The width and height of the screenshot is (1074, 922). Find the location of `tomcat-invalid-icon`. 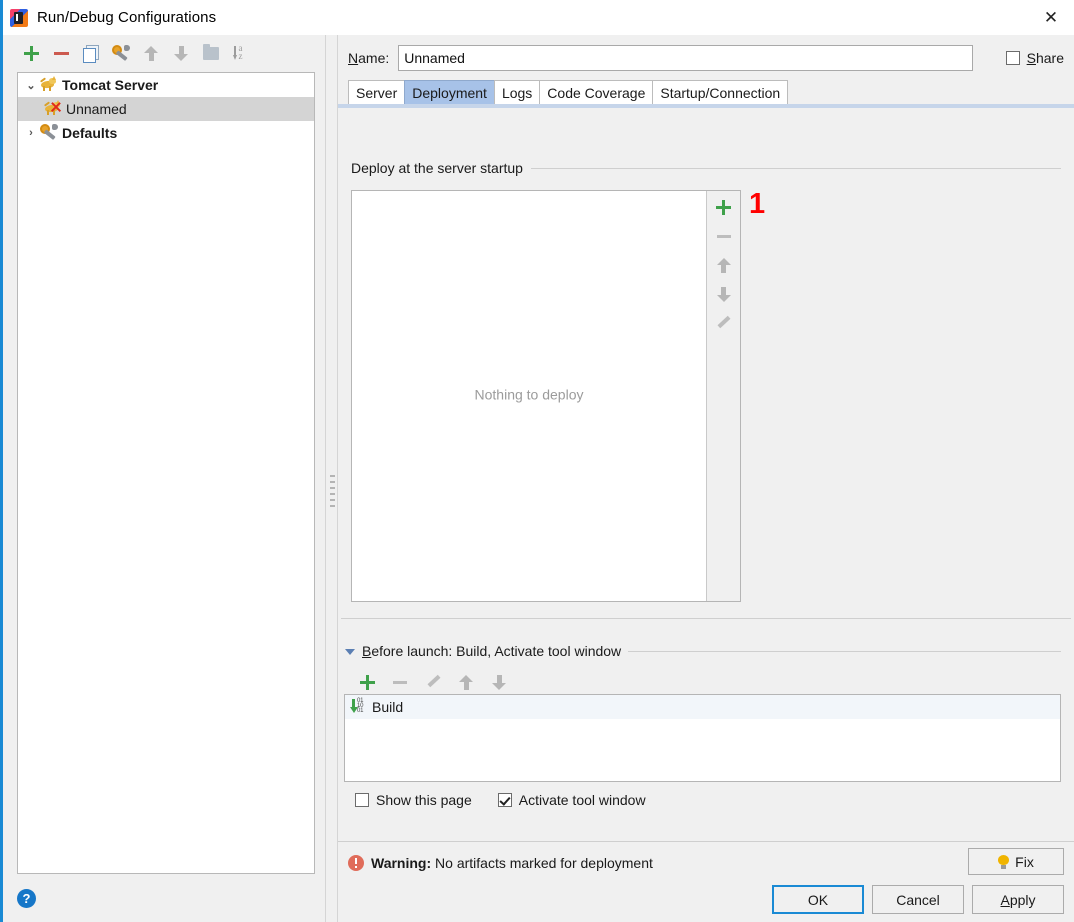

tomcat-invalid-icon is located at coordinates (52, 109).